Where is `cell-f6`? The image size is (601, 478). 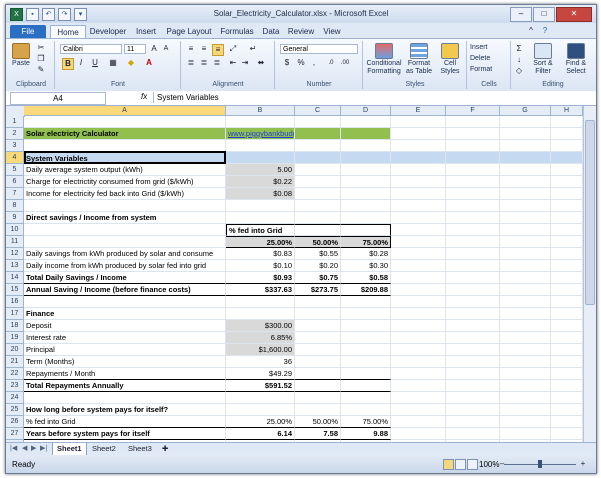 cell-f6 is located at coordinates (473, 182).